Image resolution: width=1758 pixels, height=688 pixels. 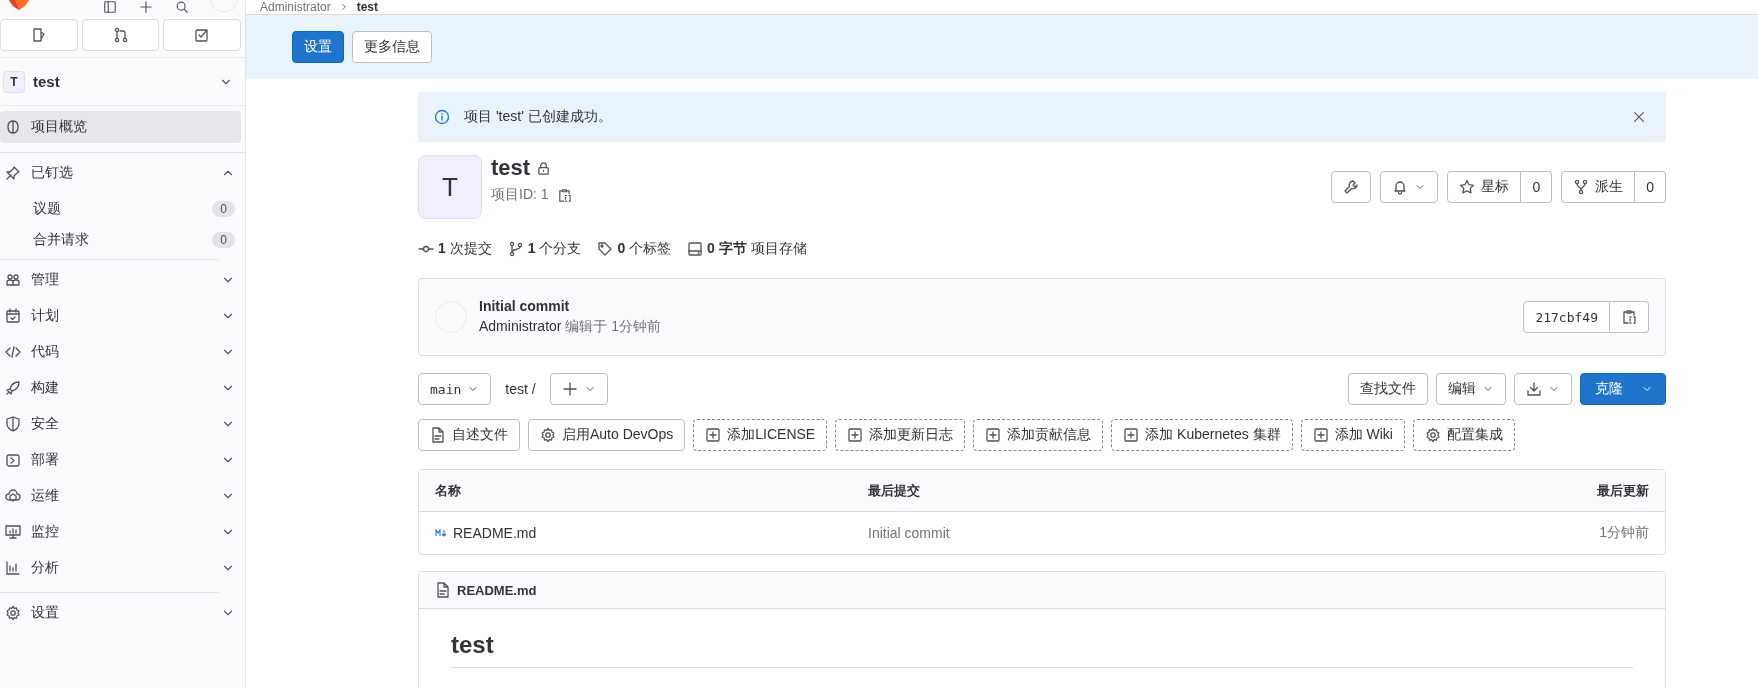 What do you see at coordinates (1622, 490) in the screenshot?
I see `column-header: 最后更新` at bounding box center [1622, 490].